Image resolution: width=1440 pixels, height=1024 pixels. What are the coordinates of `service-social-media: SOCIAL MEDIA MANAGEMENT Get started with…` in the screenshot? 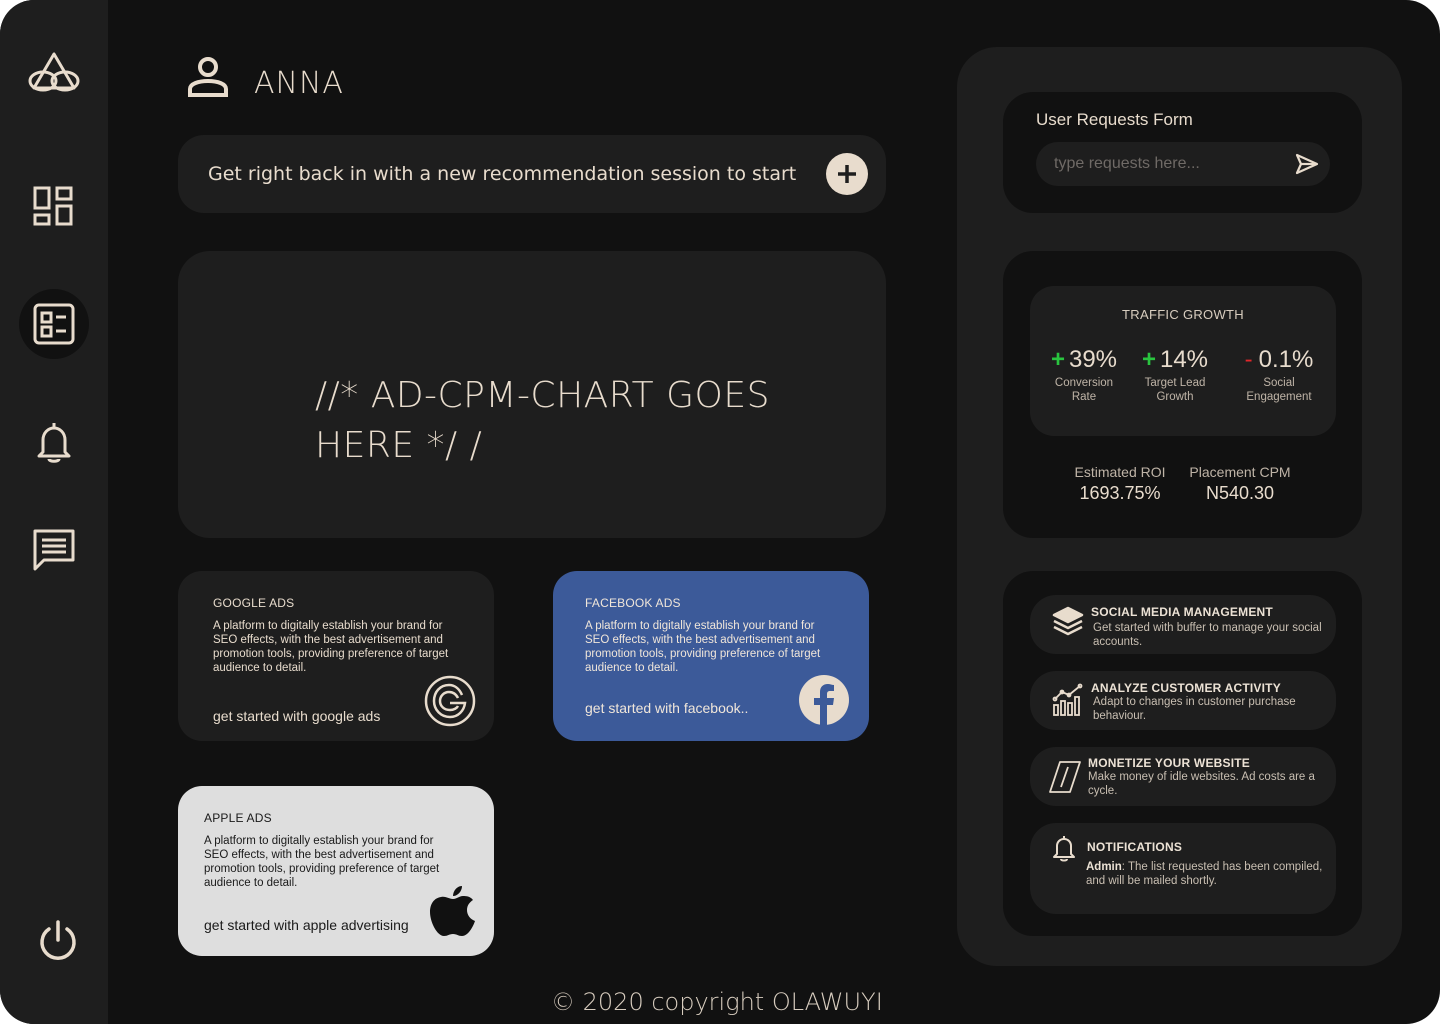 It's located at (1183, 624).